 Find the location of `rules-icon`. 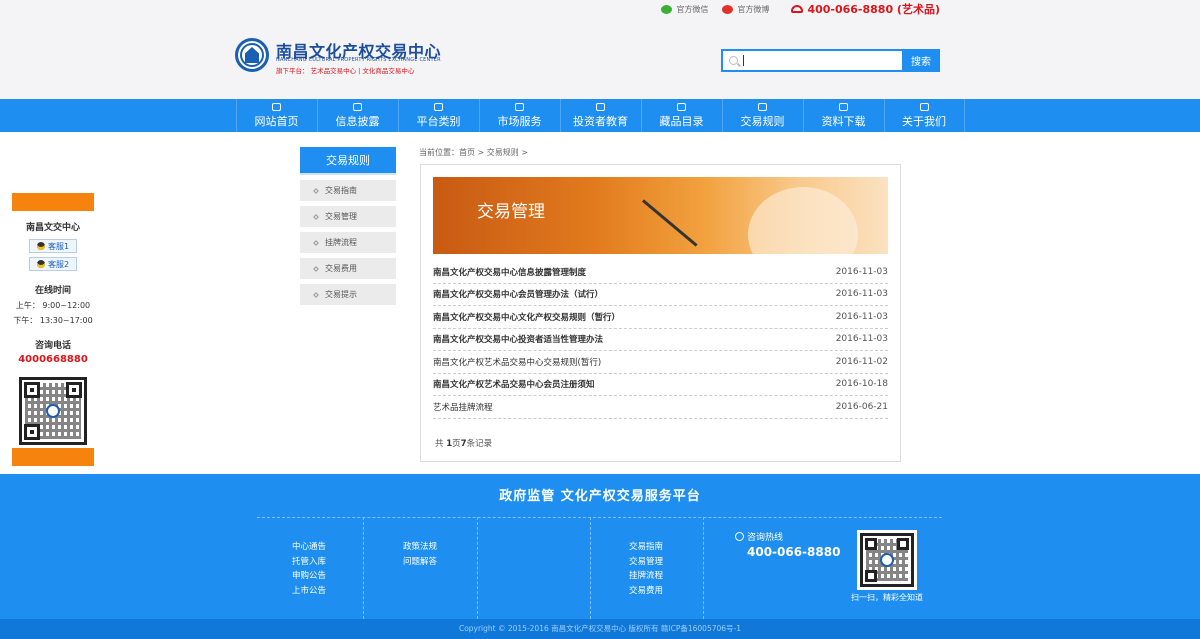

rules-icon is located at coordinates (762, 106).